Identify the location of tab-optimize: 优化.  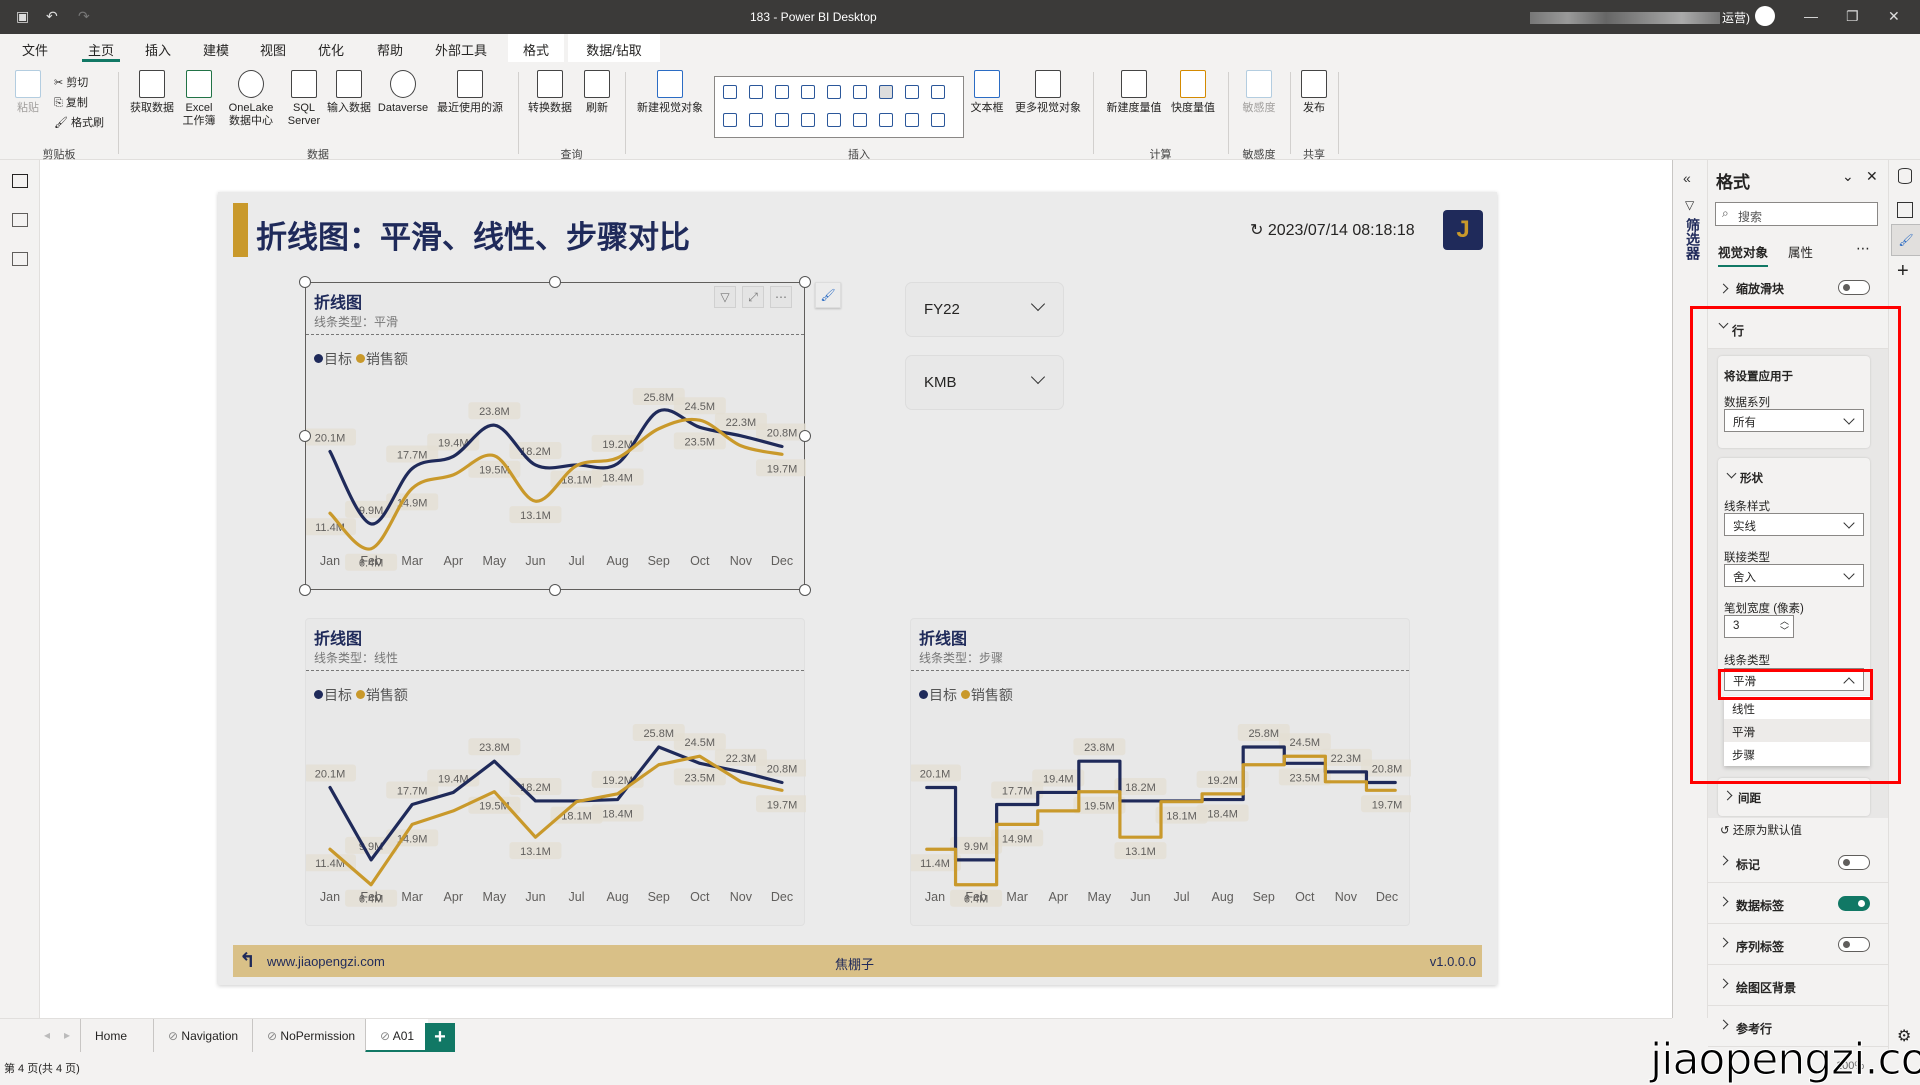
(331, 51).